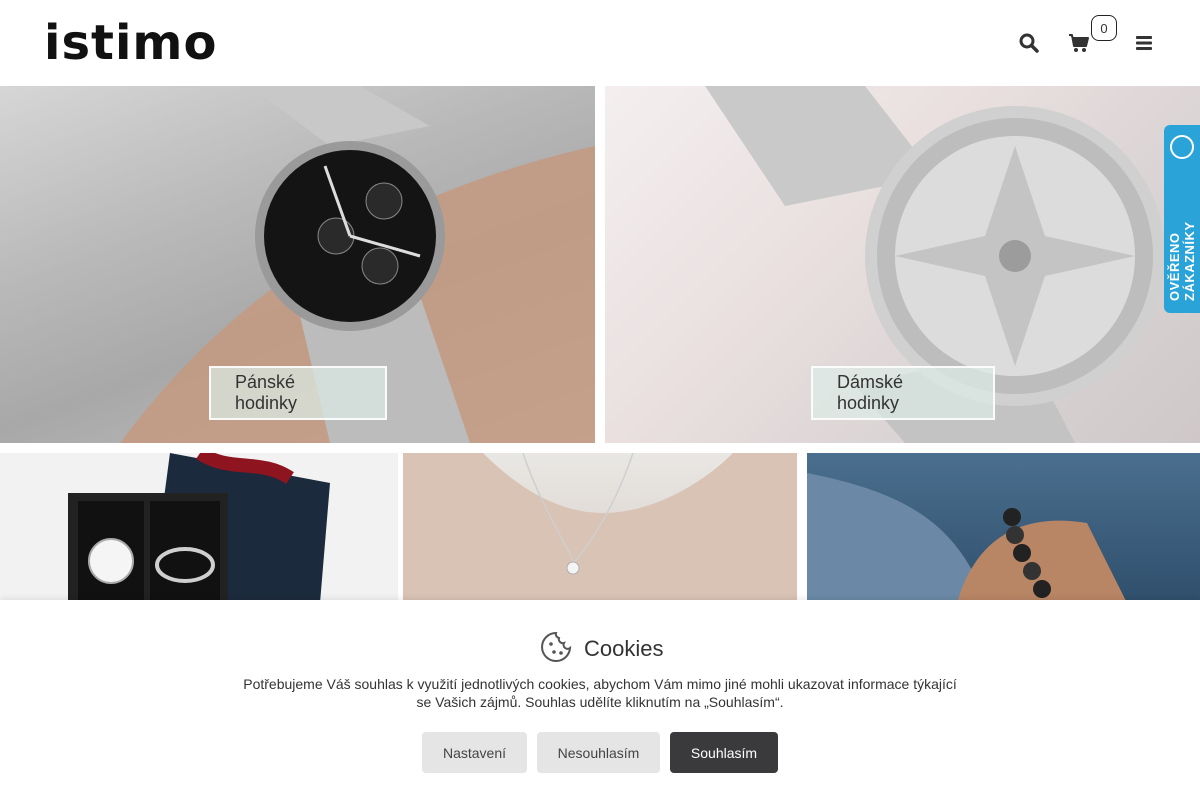  What do you see at coordinates (598, 752) in the screenshot?
I see `cookie-decline-button: Nesouhlasím` at bounding box center [598, 752].